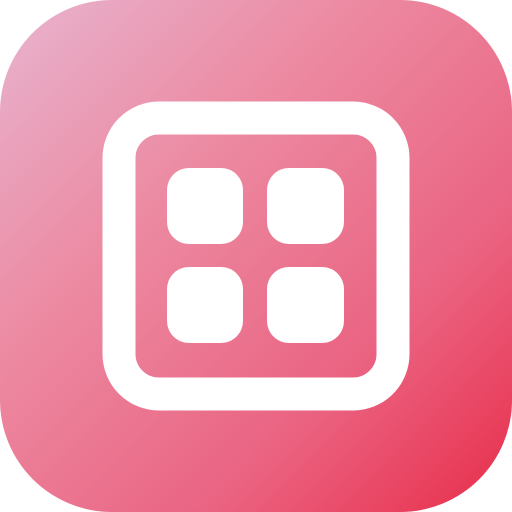 The height and width of the screenshot is (512, 512). I want to click on grid-tile-bottom-right, so click(305, 305).